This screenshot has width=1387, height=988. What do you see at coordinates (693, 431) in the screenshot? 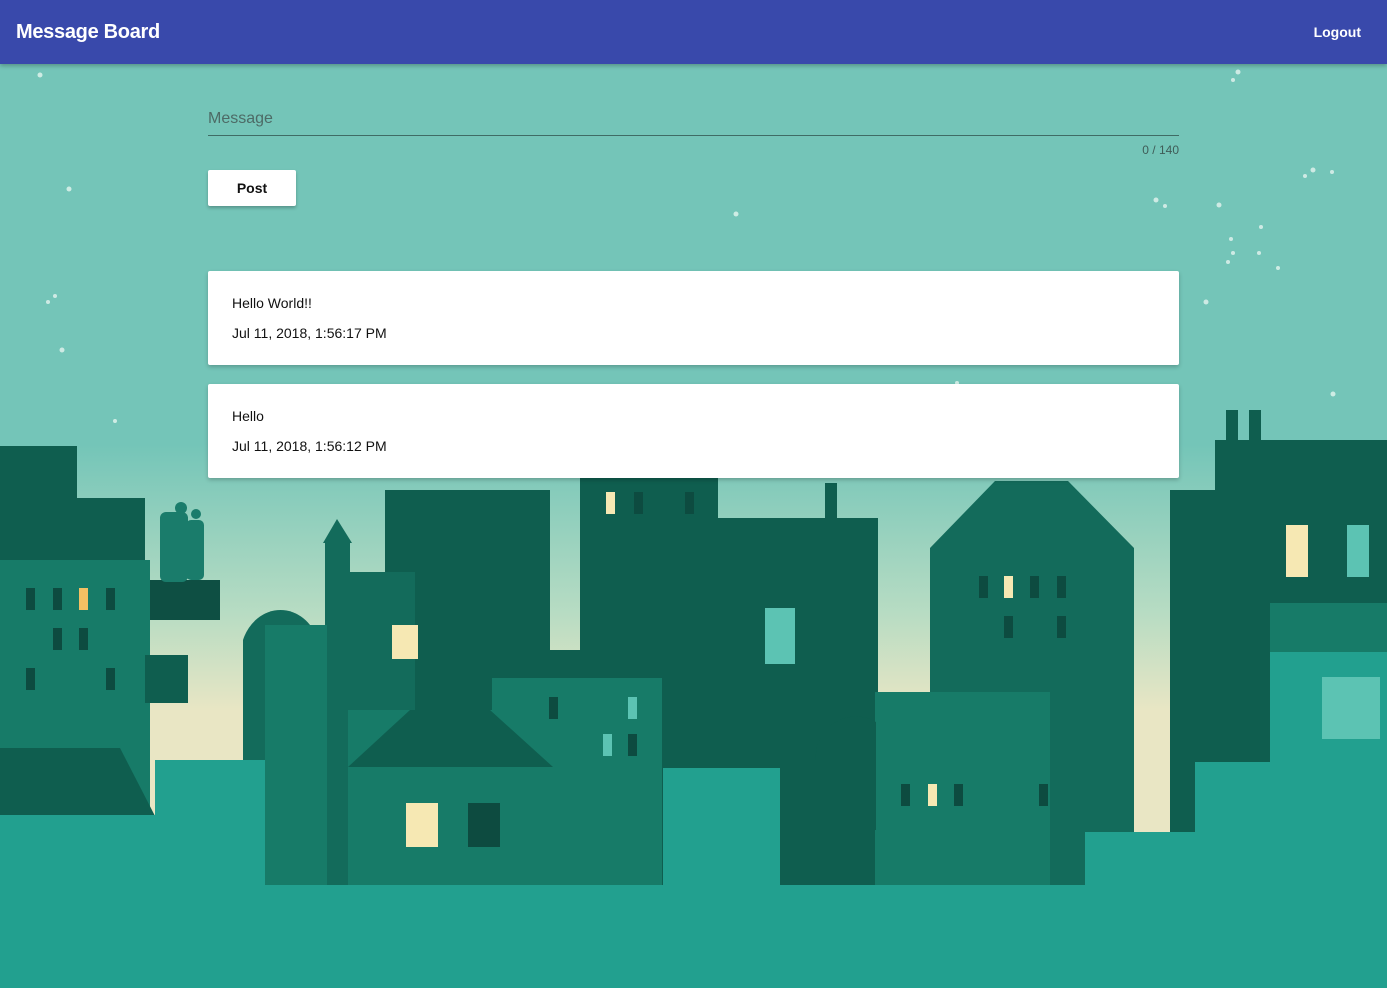
I see `message-card: Hello Jul 11, 2018, 1:56:12 PM` at bounding box center [693, 431].